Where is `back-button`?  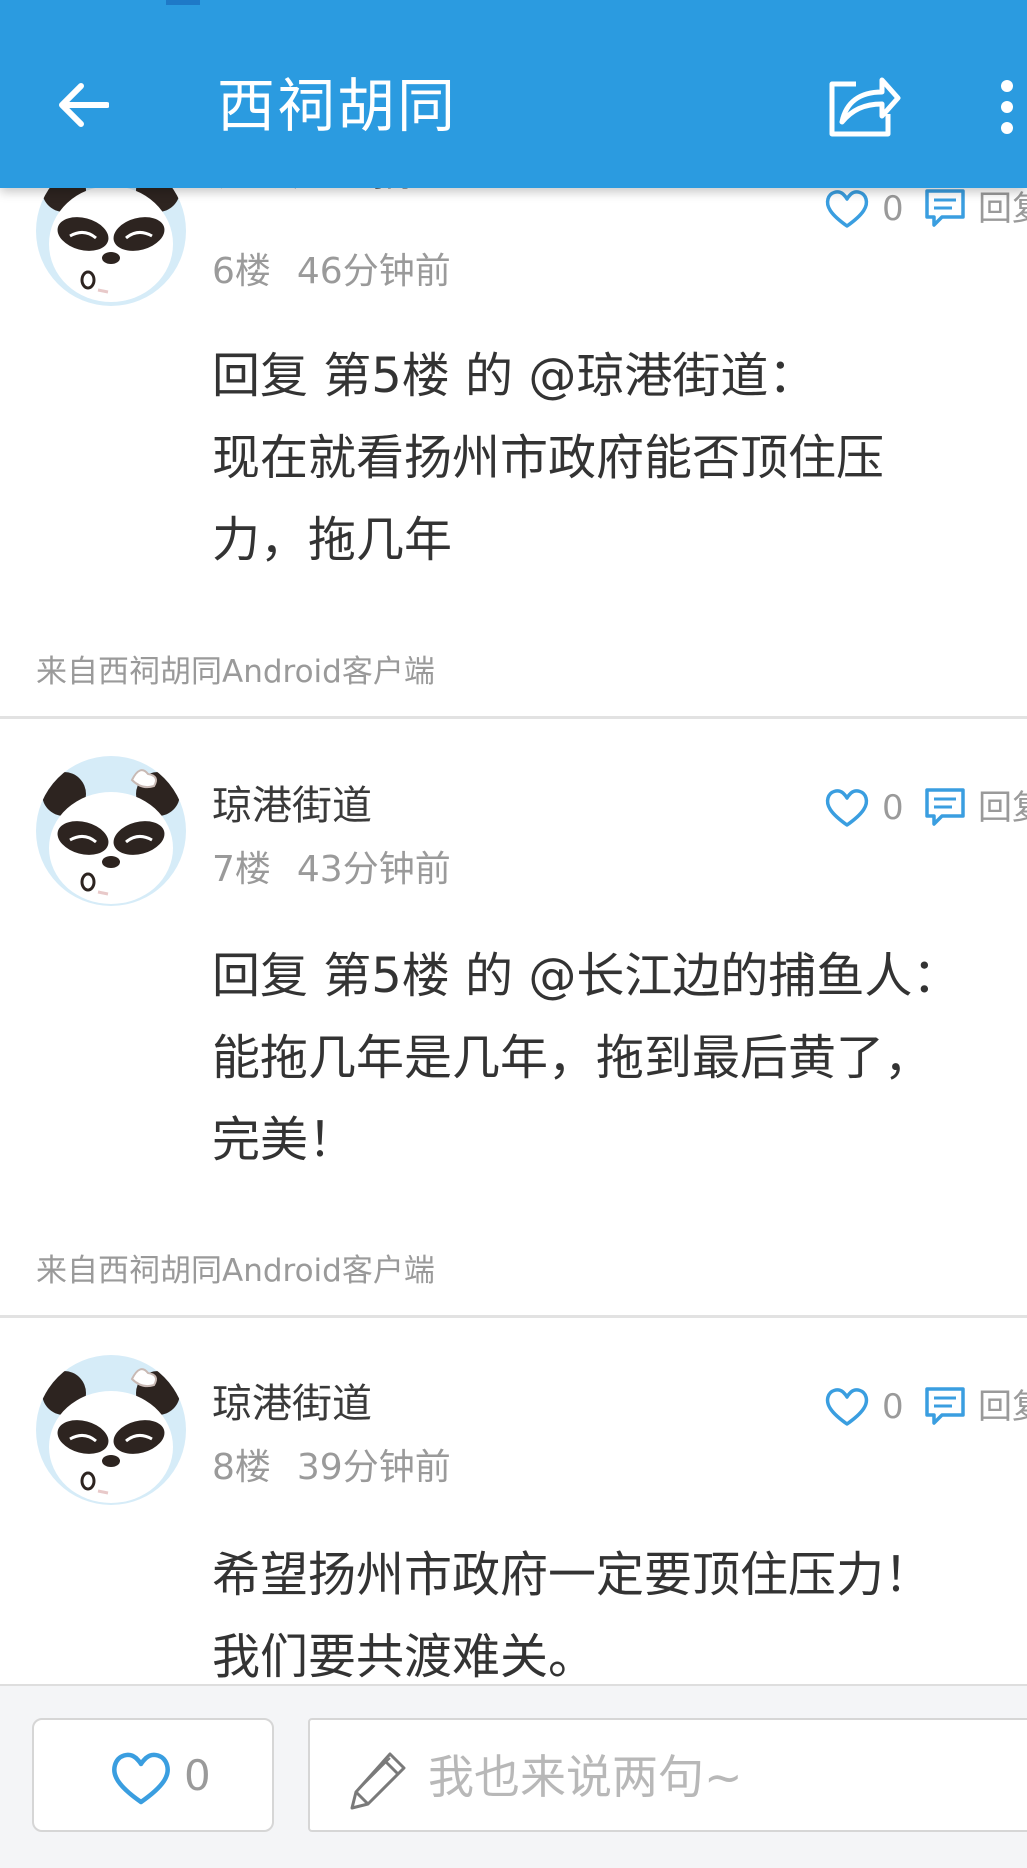 back-button is located at coordinates (83, 105).